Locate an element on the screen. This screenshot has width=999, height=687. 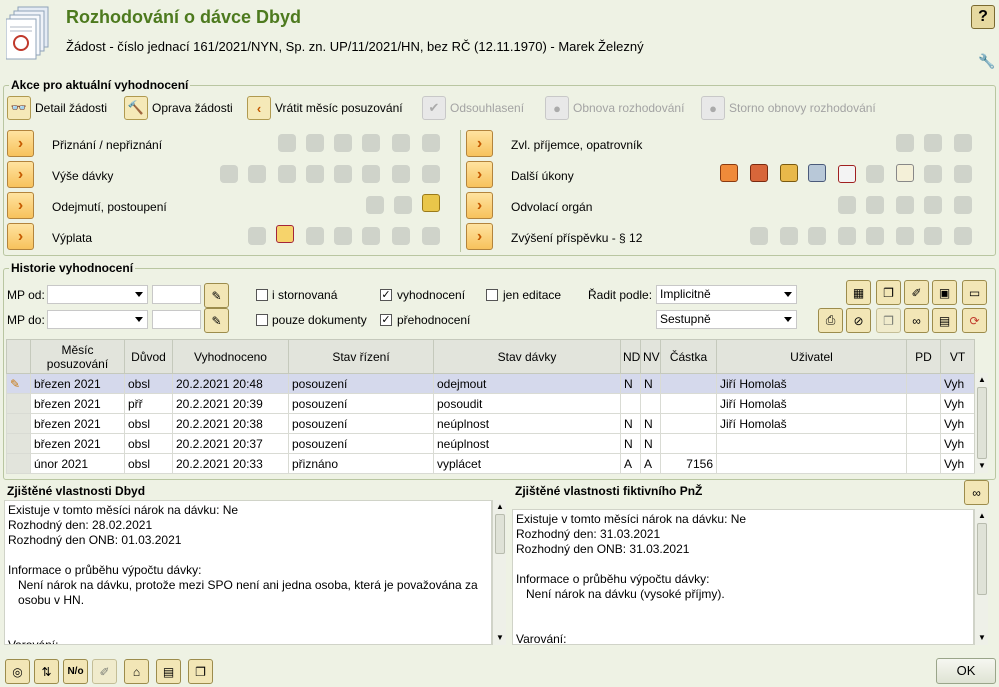
sort-select: Implicitně is located at coordinates (726, 294).